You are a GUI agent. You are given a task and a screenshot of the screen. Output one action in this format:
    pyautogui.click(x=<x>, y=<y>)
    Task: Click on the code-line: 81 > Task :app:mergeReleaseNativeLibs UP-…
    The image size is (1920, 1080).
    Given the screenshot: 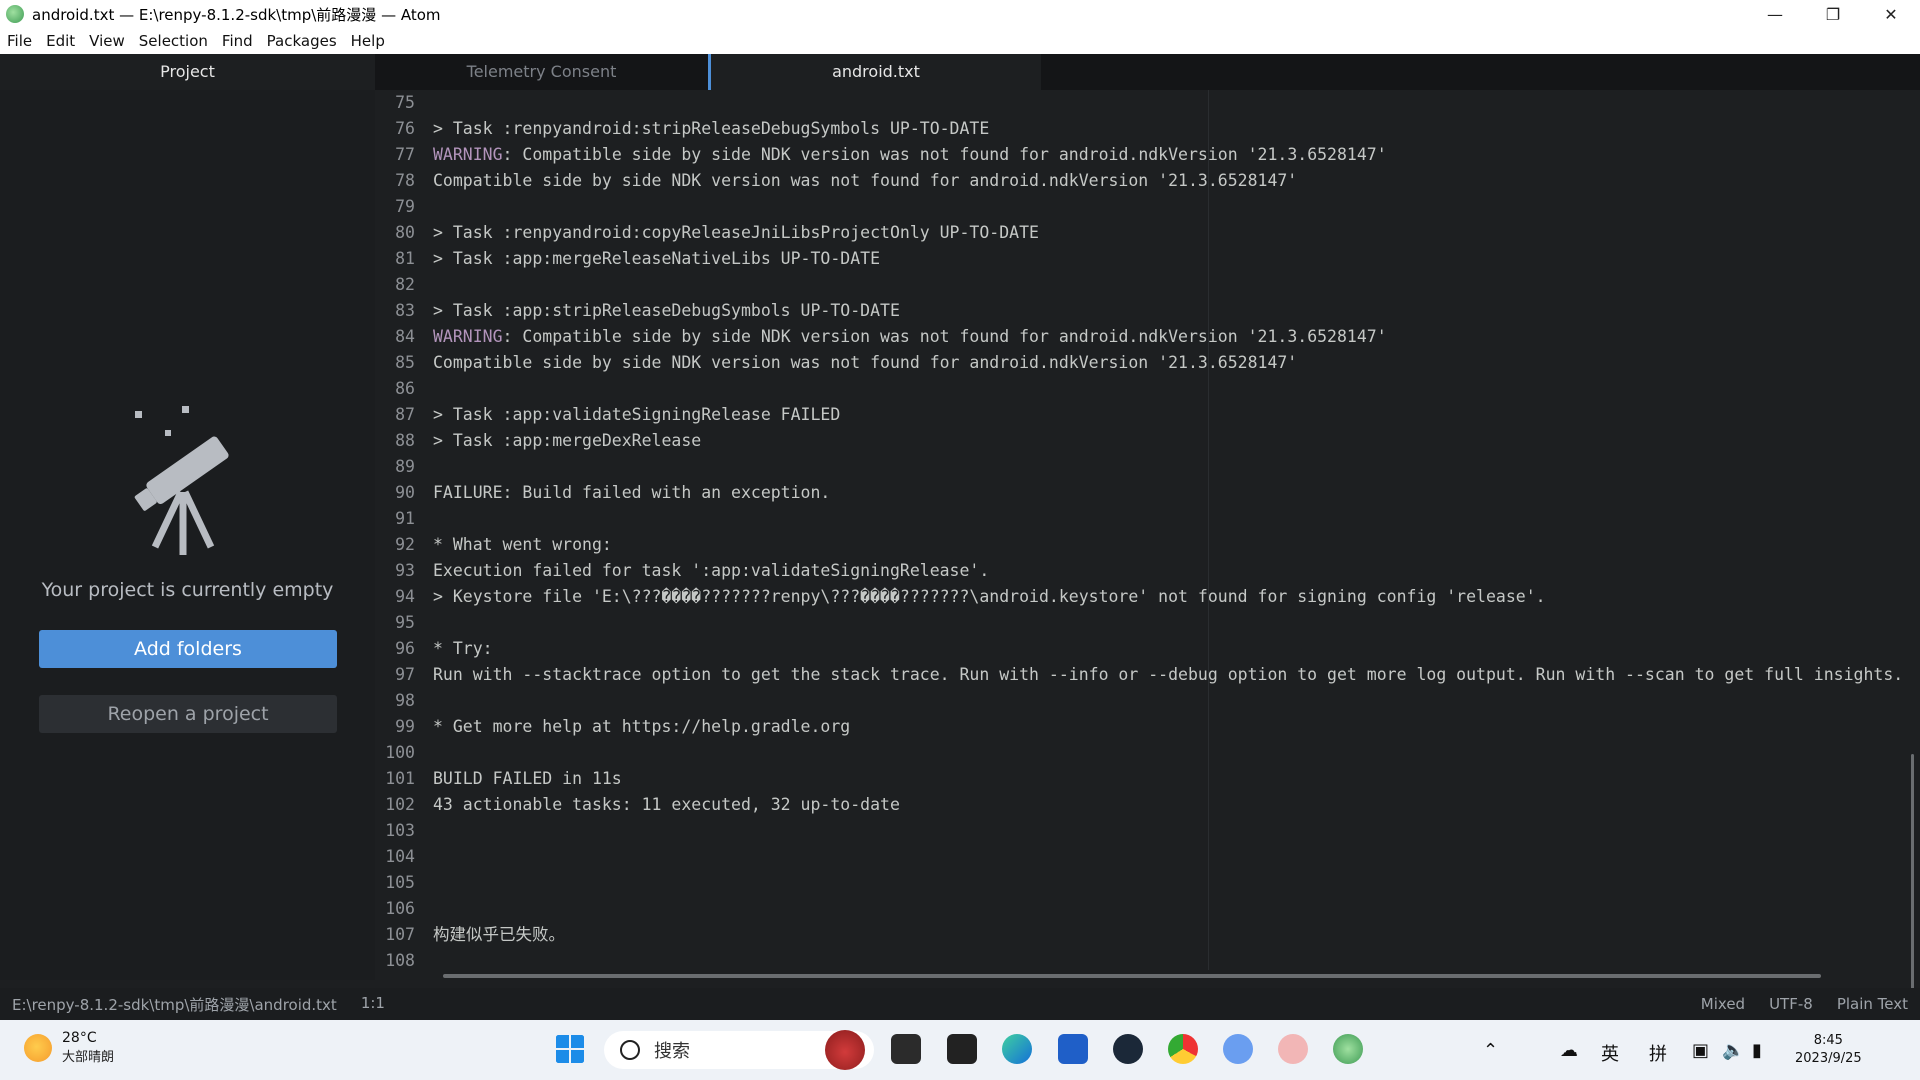 What is the action you would take?
    pyautogui.click(x=1147, y=259)
    